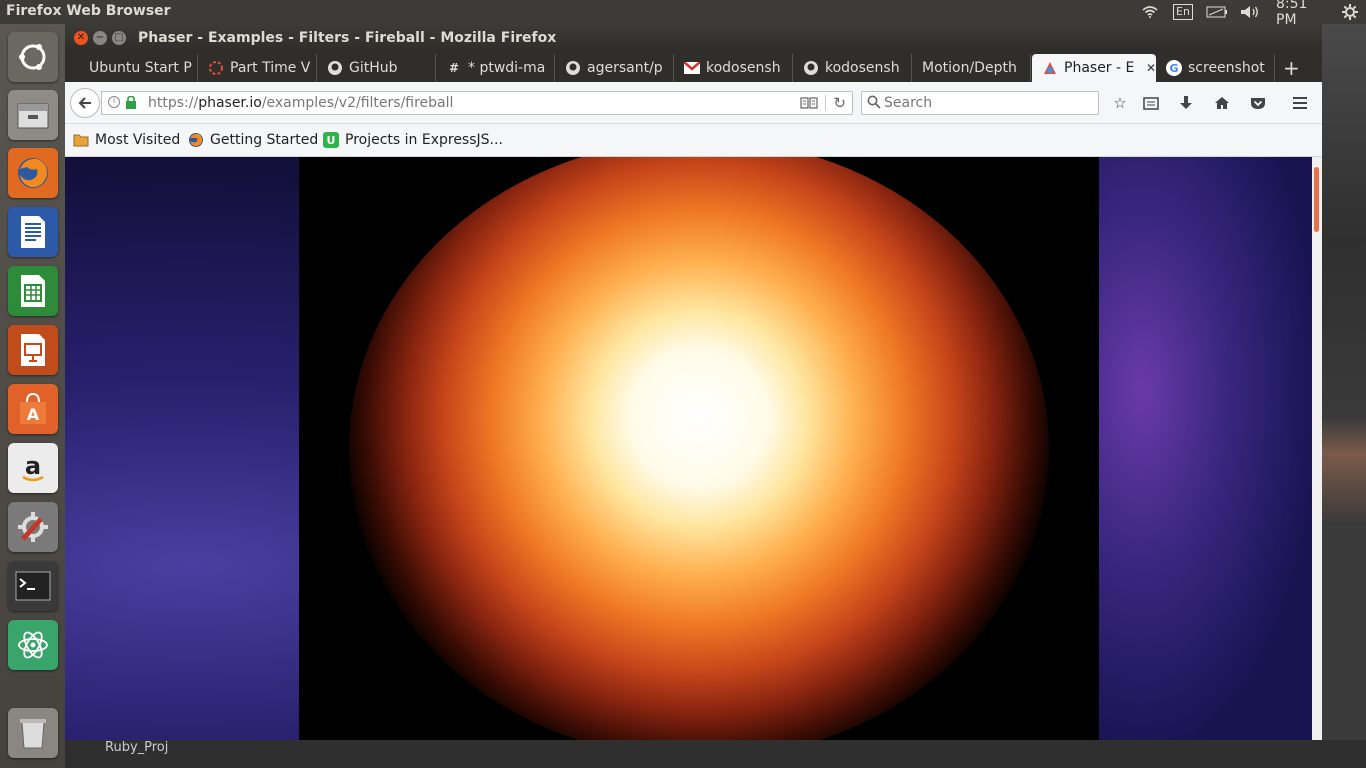 The width and height of the screenshot is (1366, 768). What do you see at coordinates (33, 115) in the screenshot?
I see `files-icon` at bounding box center [33, 115].